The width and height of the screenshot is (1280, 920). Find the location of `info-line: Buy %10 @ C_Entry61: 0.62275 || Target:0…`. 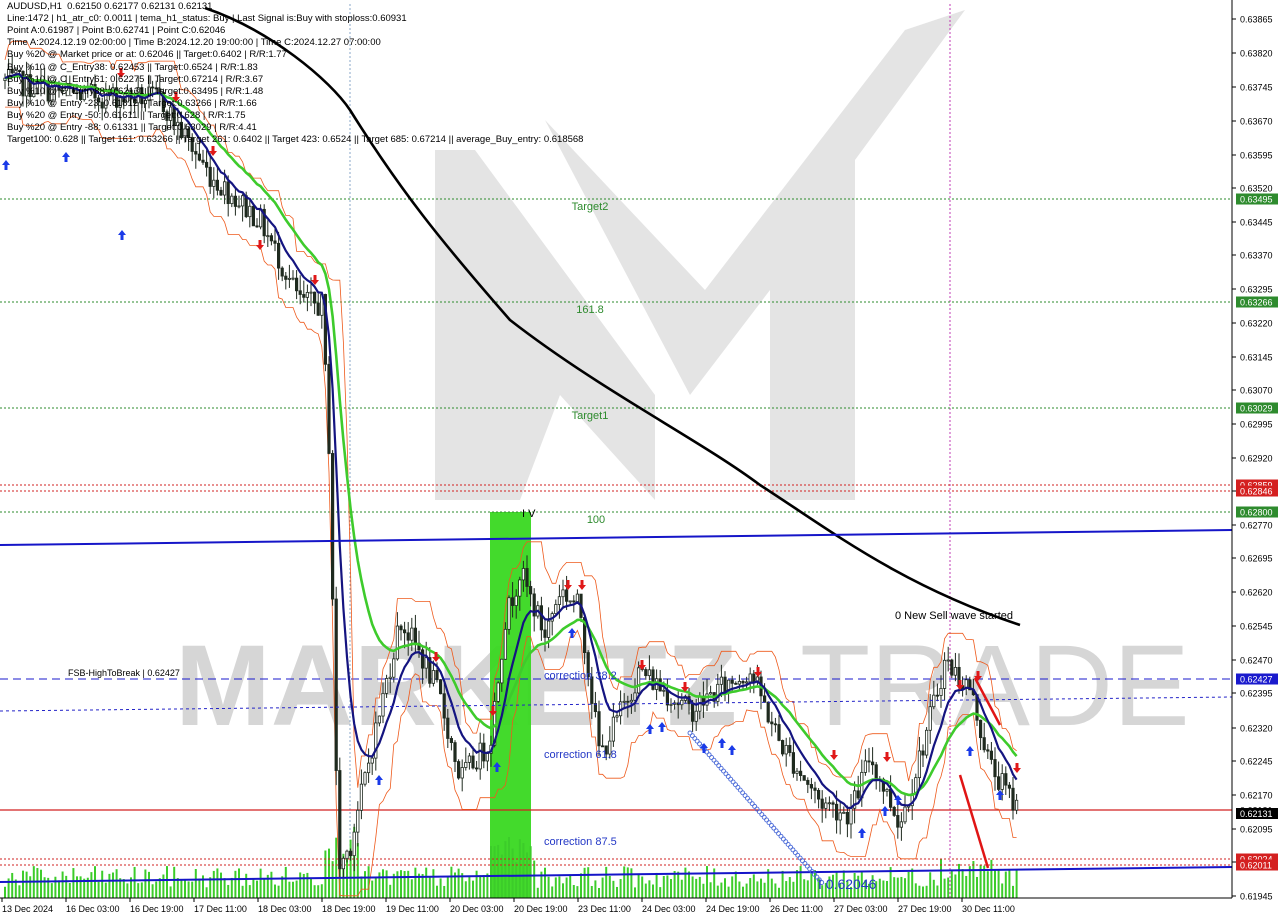

info-line: Buy %10 @ C_Entry61: 0.62275 || Target:0… is located at coordinates (135, 79).